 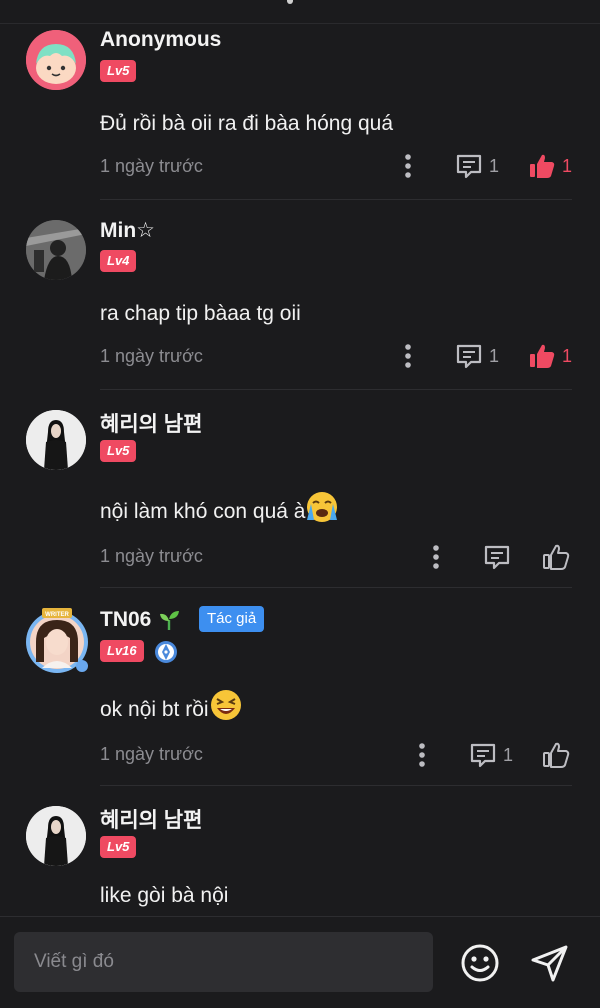 What do you see at coordinates (122, 651) in the screenshot?
I see `level-badge: Lv16` at bounding box center [122, 651].